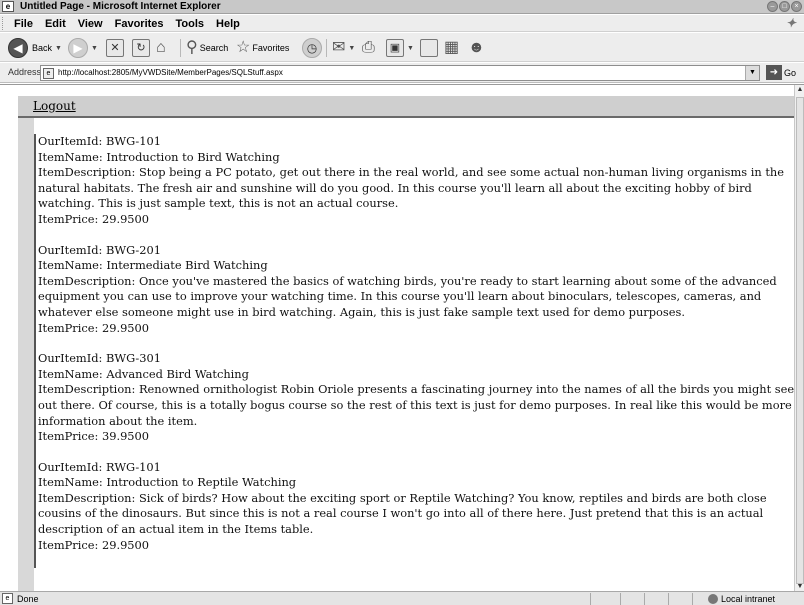  Describe the element at coordinates (18, 48) in the screenshot. I see `back-arrow-icon: ◀` at that location.